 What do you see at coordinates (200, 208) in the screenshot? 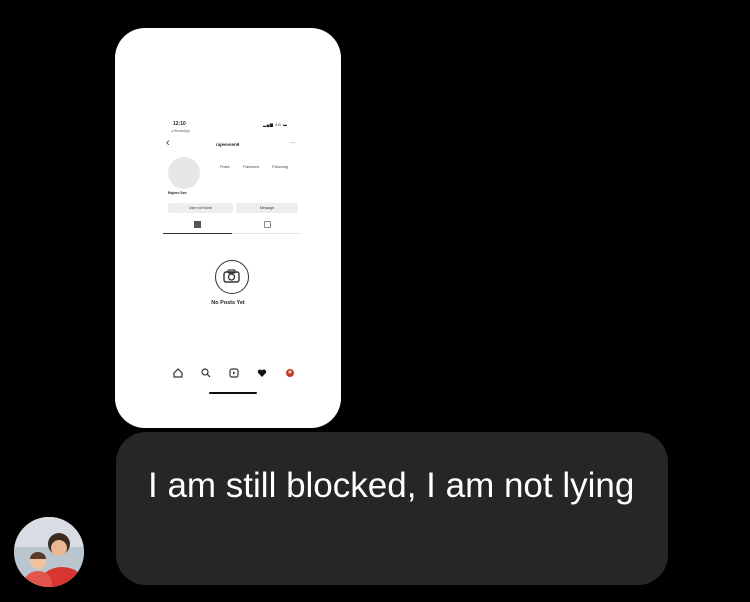
I see `user-not-found-button: User not found` at bounding box center [200, 208].